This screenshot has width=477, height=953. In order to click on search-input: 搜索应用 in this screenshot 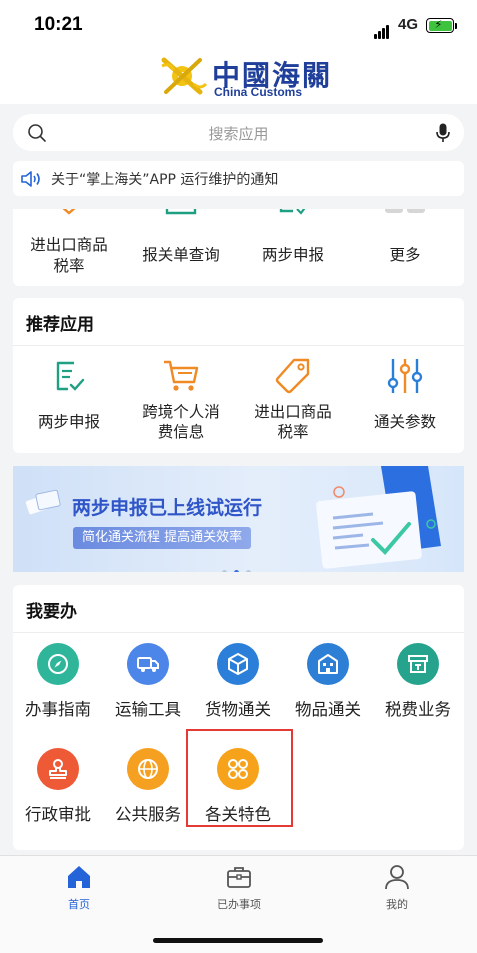, I will do `click(238, 133)`.